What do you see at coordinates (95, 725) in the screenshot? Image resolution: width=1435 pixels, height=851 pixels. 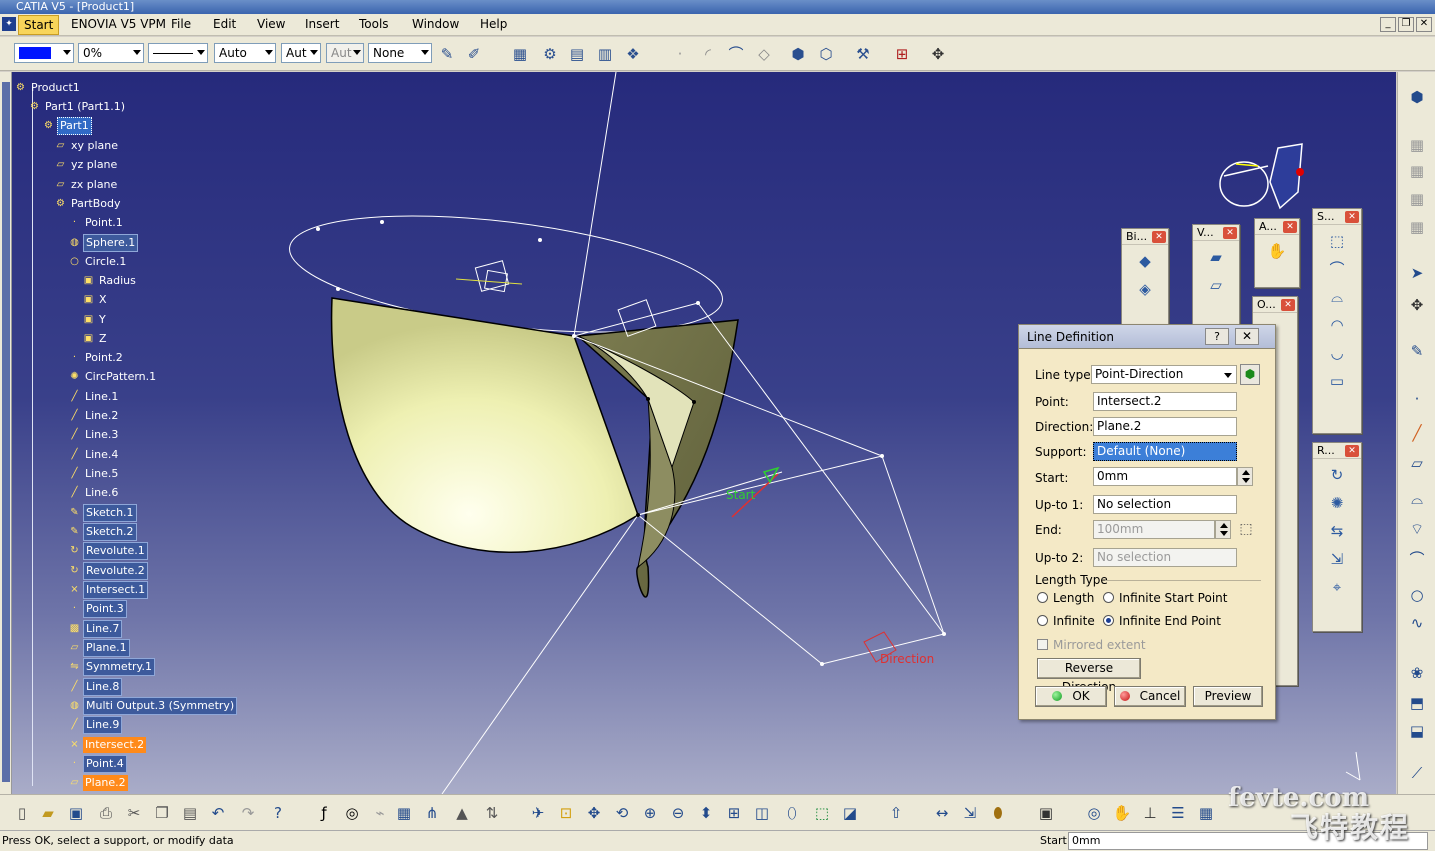 I see `tree-node-feature: ╱ Line.9` at bounding box center [95, 725].